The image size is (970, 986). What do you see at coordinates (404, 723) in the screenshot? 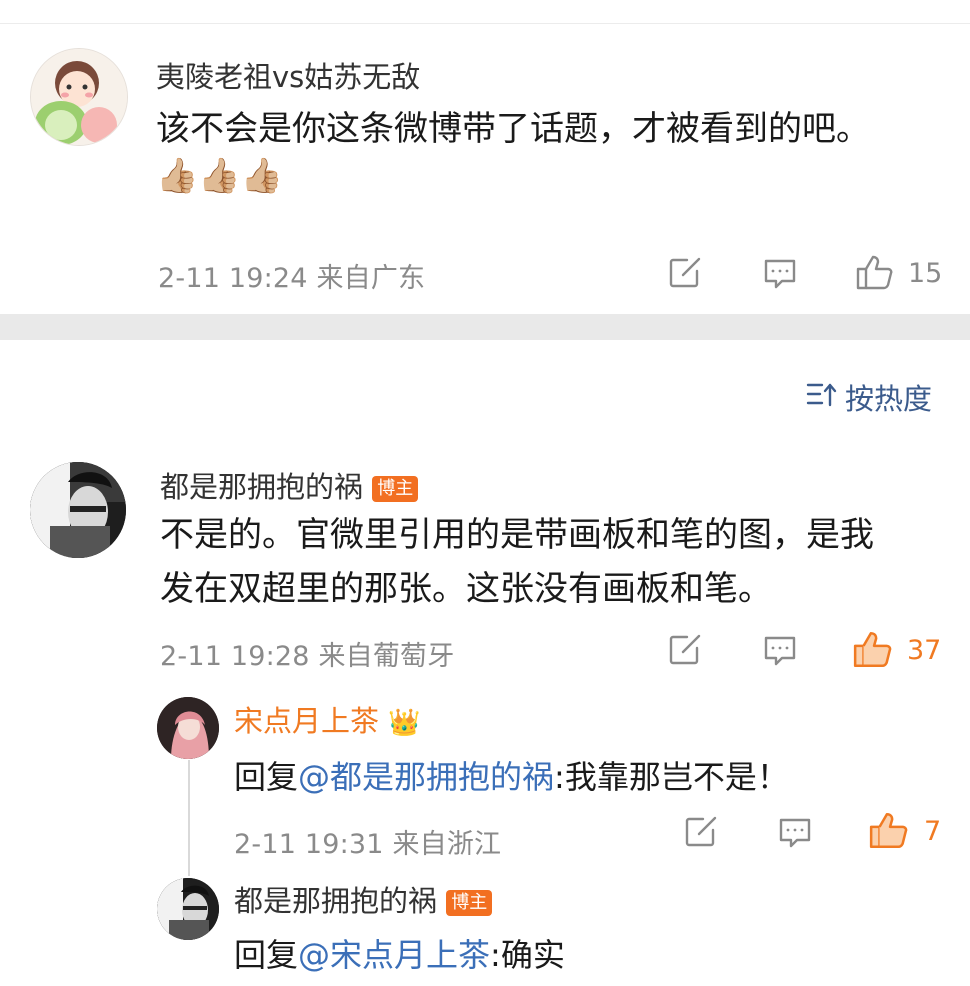
I see `crown-icon: 👑` at bounding box center [404, 723].